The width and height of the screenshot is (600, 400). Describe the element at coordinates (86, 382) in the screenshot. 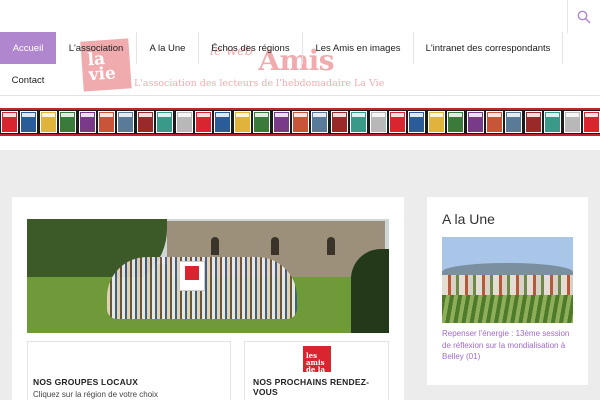

I see `local-groups-title: NOS GROUPES LOCAUX` at that location.